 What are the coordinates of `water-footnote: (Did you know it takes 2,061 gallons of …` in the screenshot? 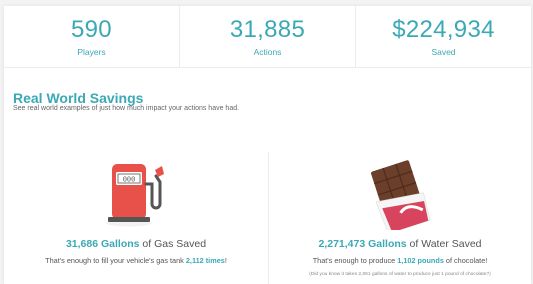 It's located at (400, 274).